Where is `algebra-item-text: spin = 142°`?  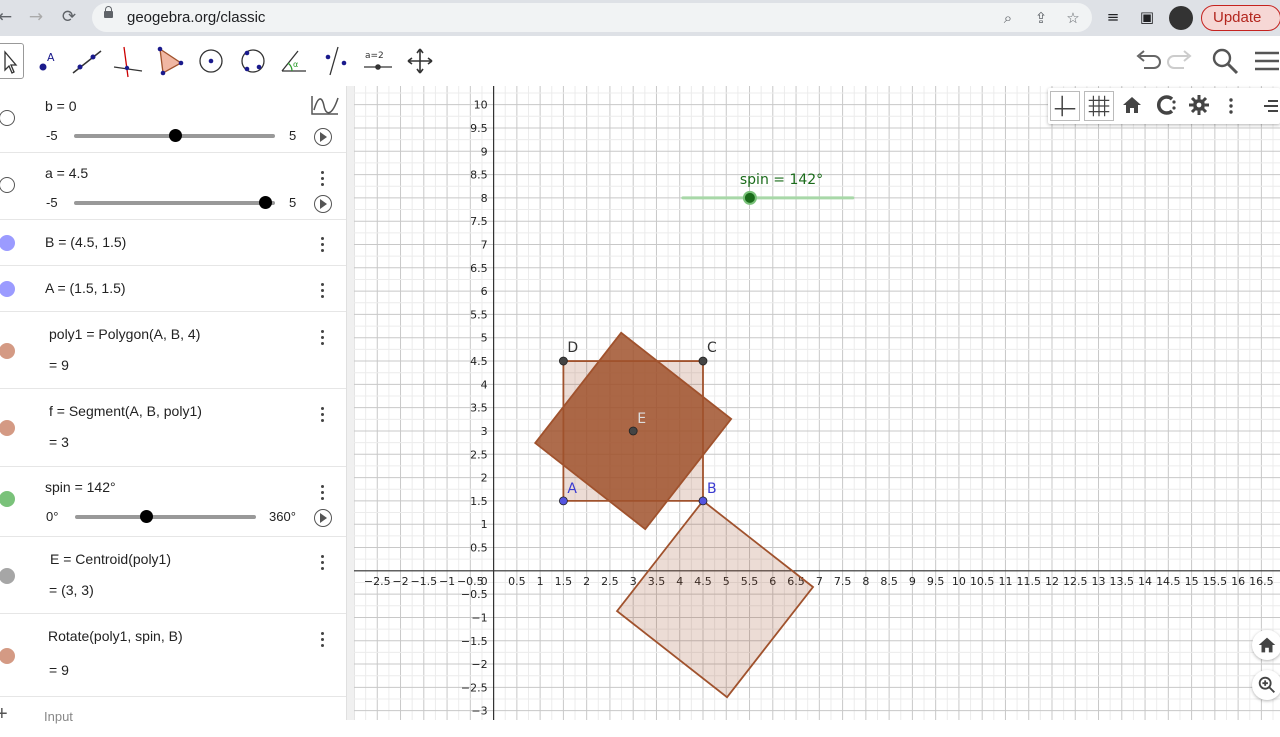 algebra-item-text: spin = 142° is located at coordinates (80, 487).